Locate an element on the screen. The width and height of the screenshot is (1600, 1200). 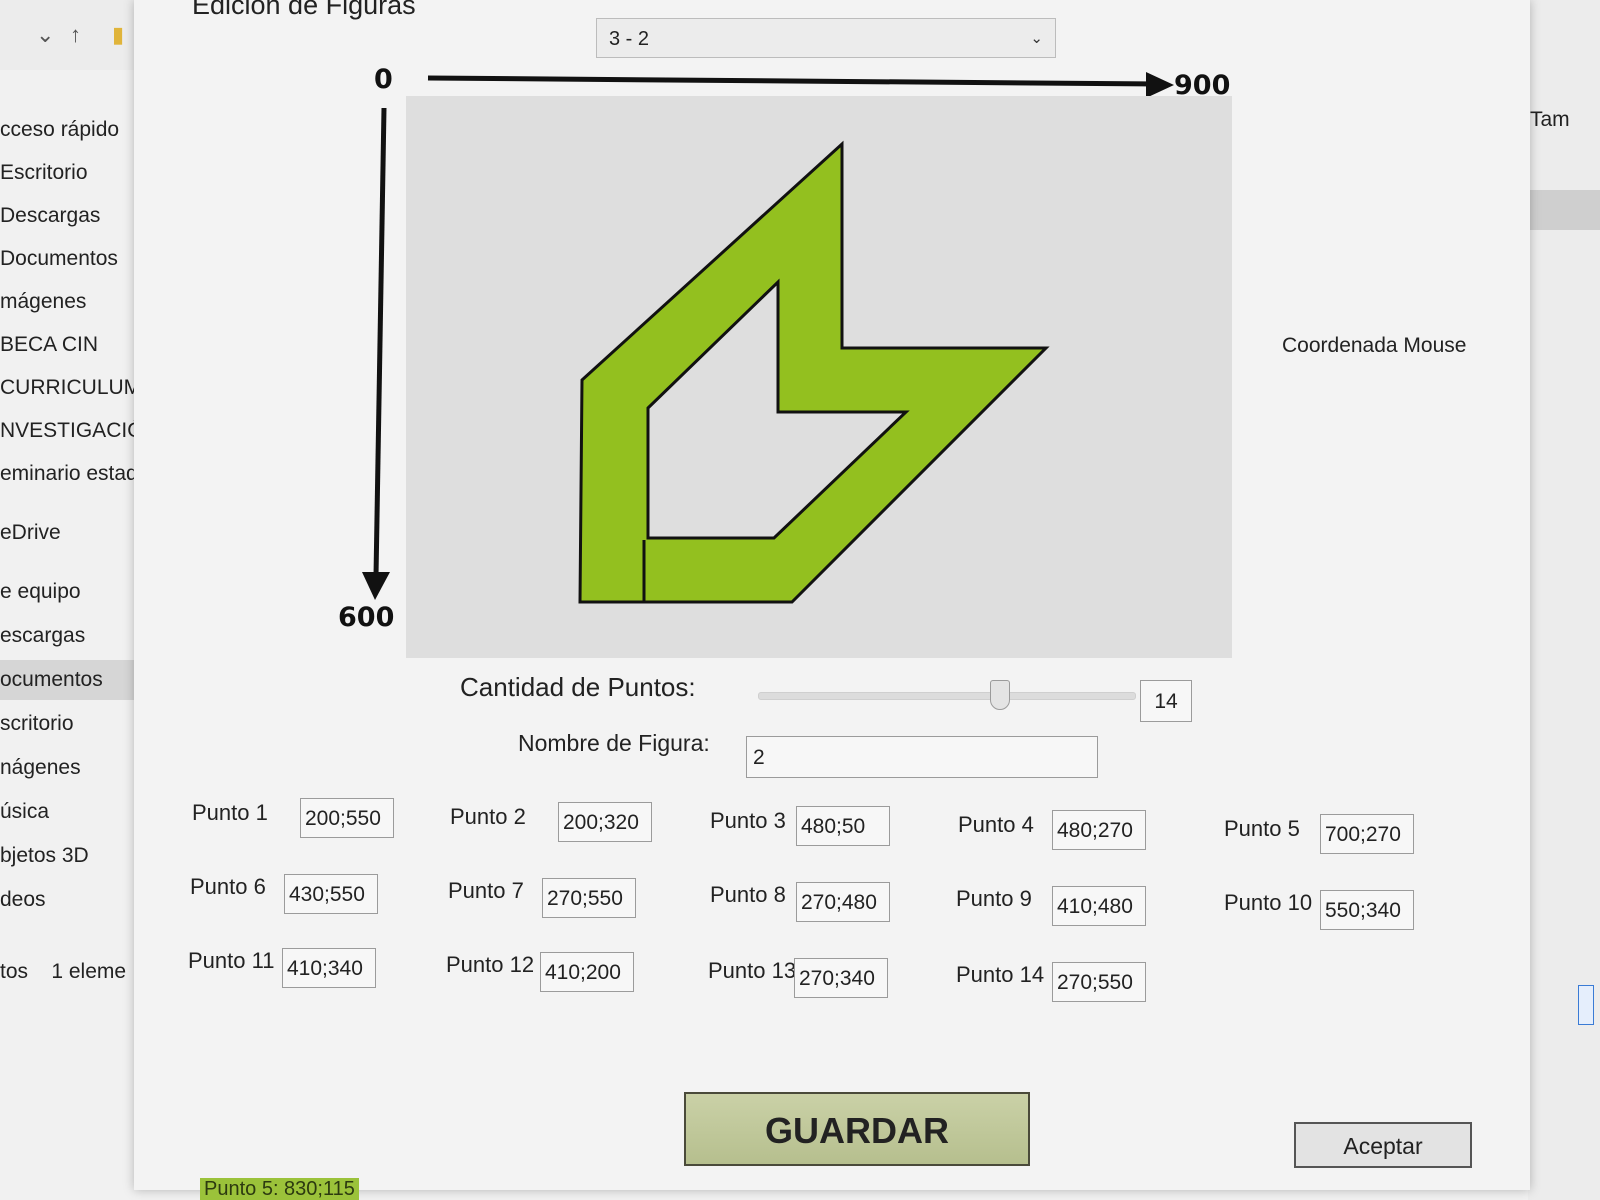
point-4-input: 480;270 is located at coordinates (1099, 830).